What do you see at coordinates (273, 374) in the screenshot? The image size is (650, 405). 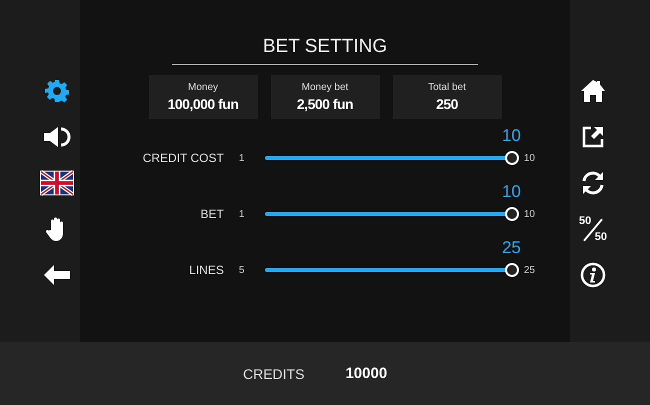 I see `credits-label: CREDITS` at bounding box center [273, 374].